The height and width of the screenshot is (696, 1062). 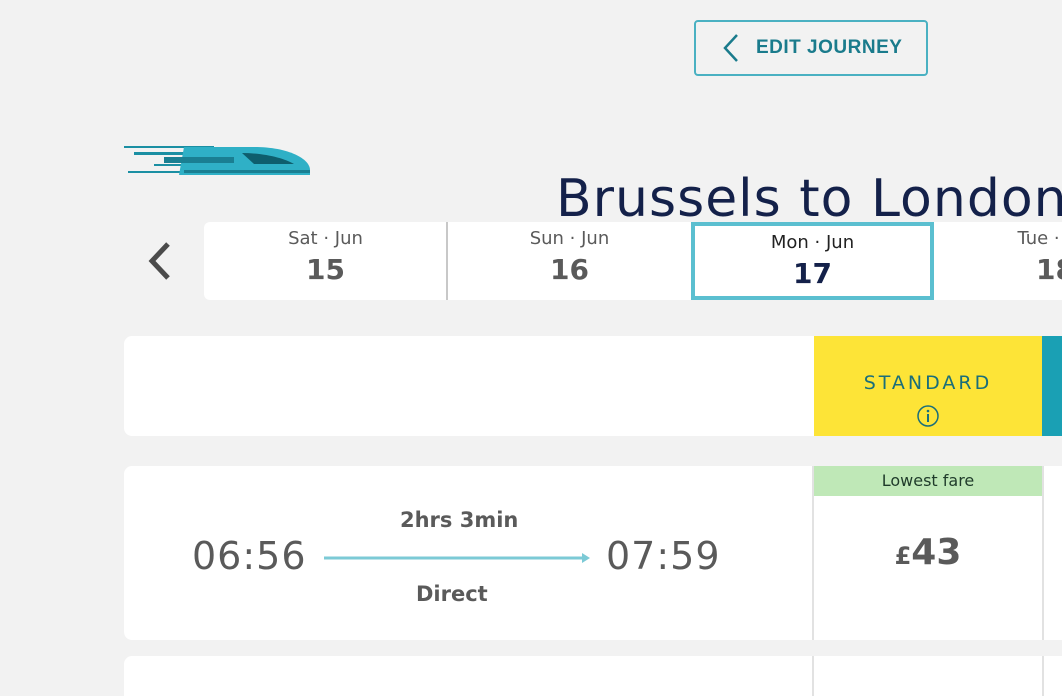 I want to click on arrow-right-icon, so click(x=457, y=558).